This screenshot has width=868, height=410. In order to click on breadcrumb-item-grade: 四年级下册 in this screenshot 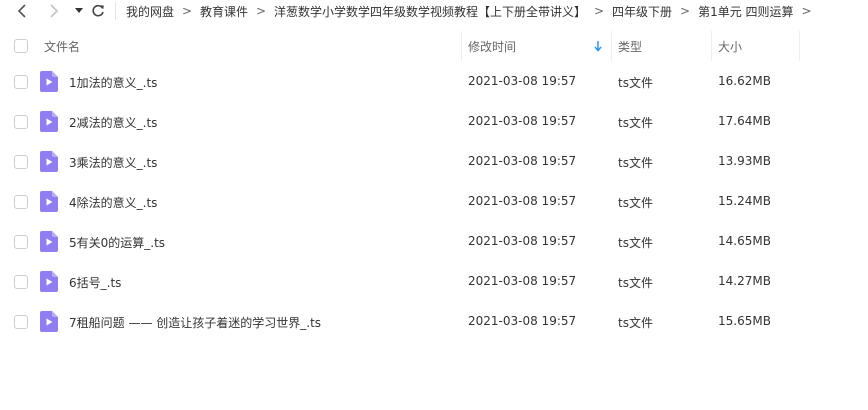, I will do `click(642, 11)`.